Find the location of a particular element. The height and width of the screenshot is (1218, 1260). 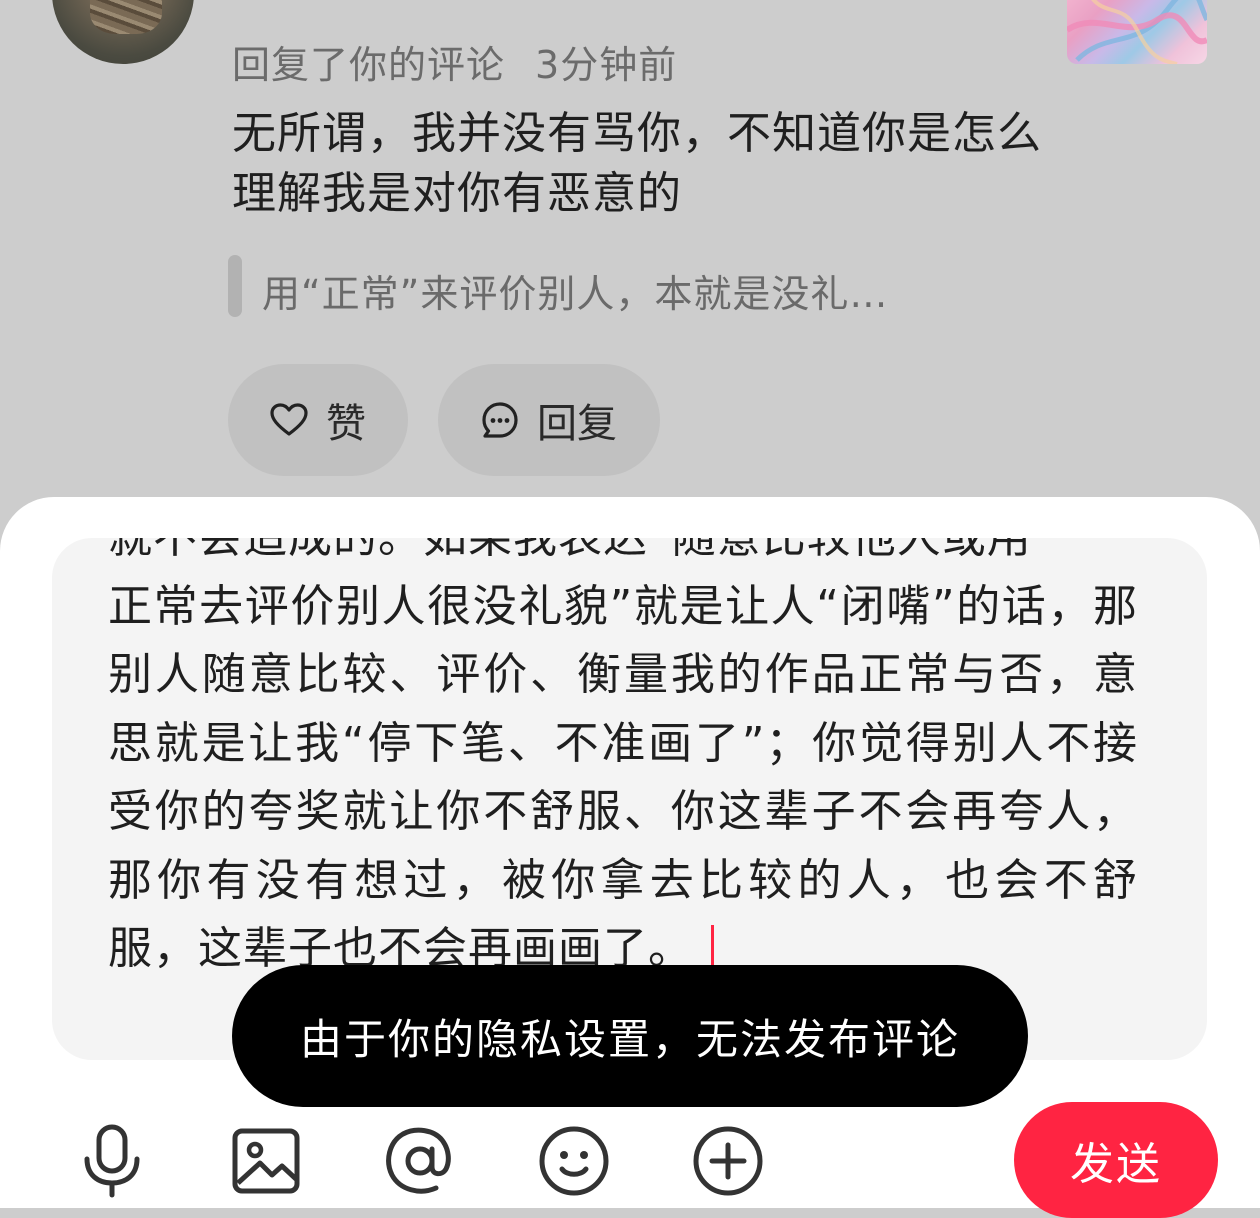

thumbnail-art is located at coordinates (1137, 32).